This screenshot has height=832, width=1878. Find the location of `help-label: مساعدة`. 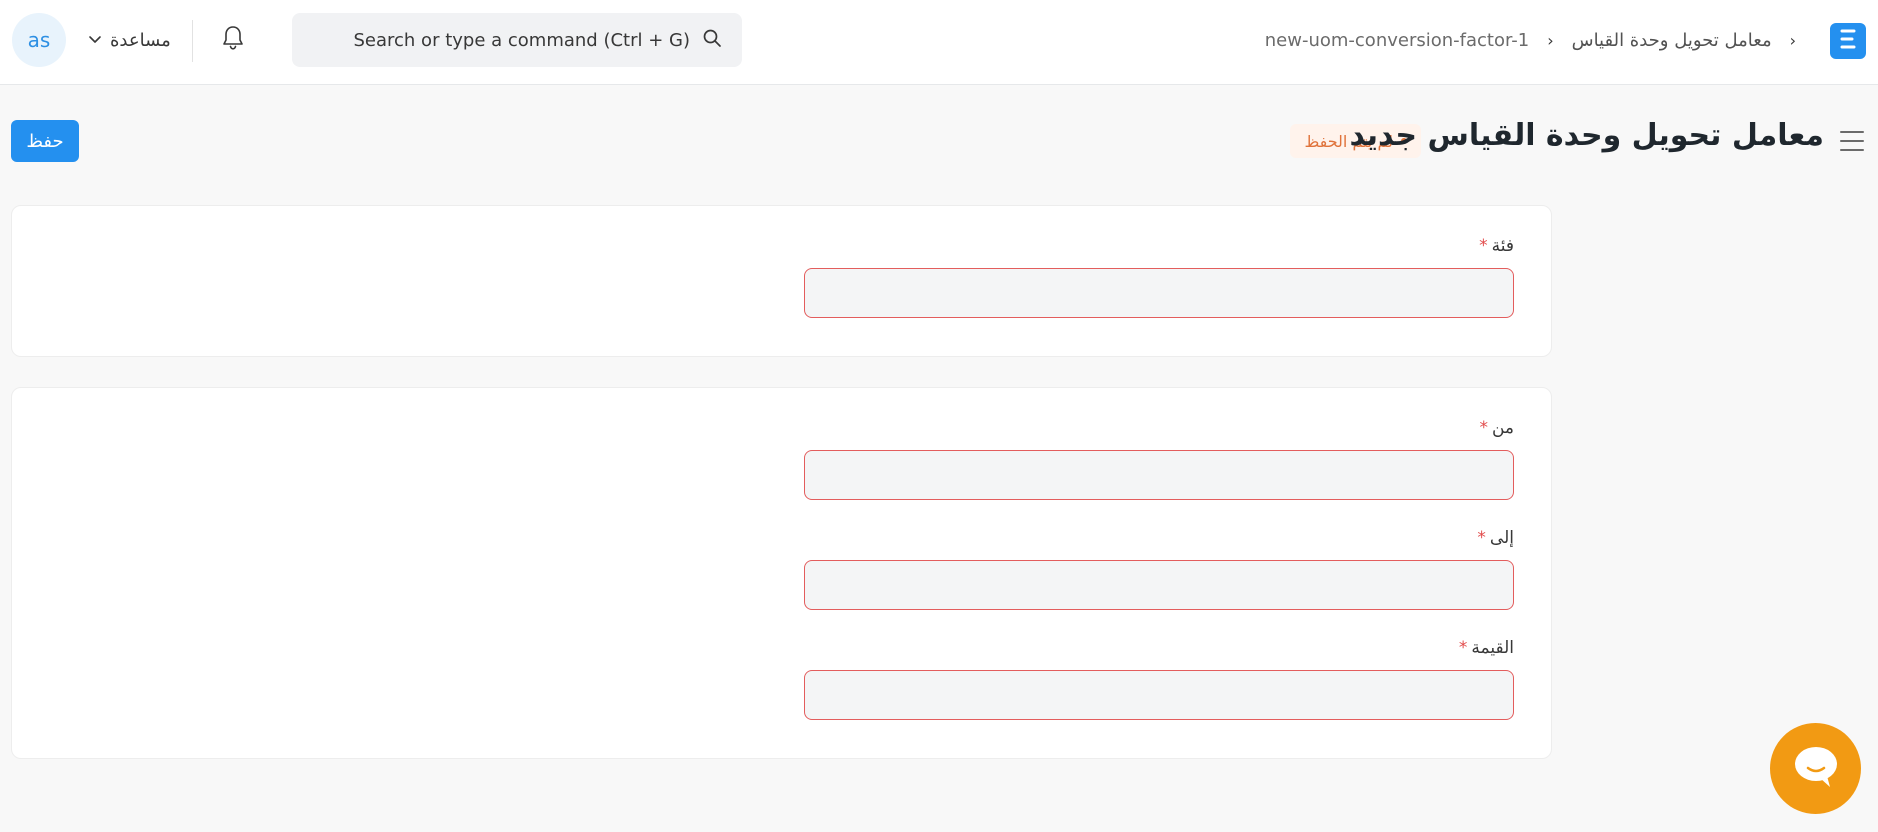

help-label: مساعدة is located at coordinates (140, 40).